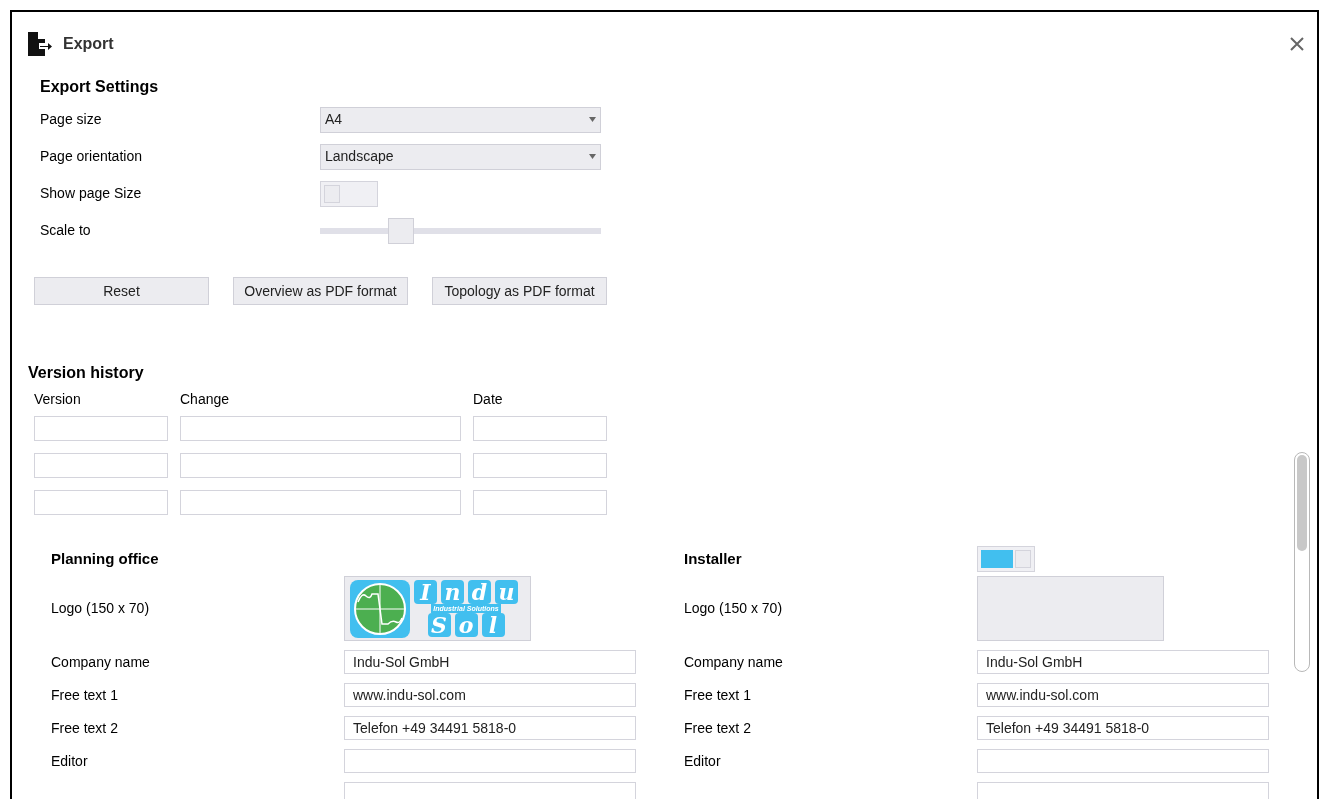  What do you see at coordinates (71, 119) in the screenshot?
I see `setting-label: Page size` at bounding box center [71, 119].